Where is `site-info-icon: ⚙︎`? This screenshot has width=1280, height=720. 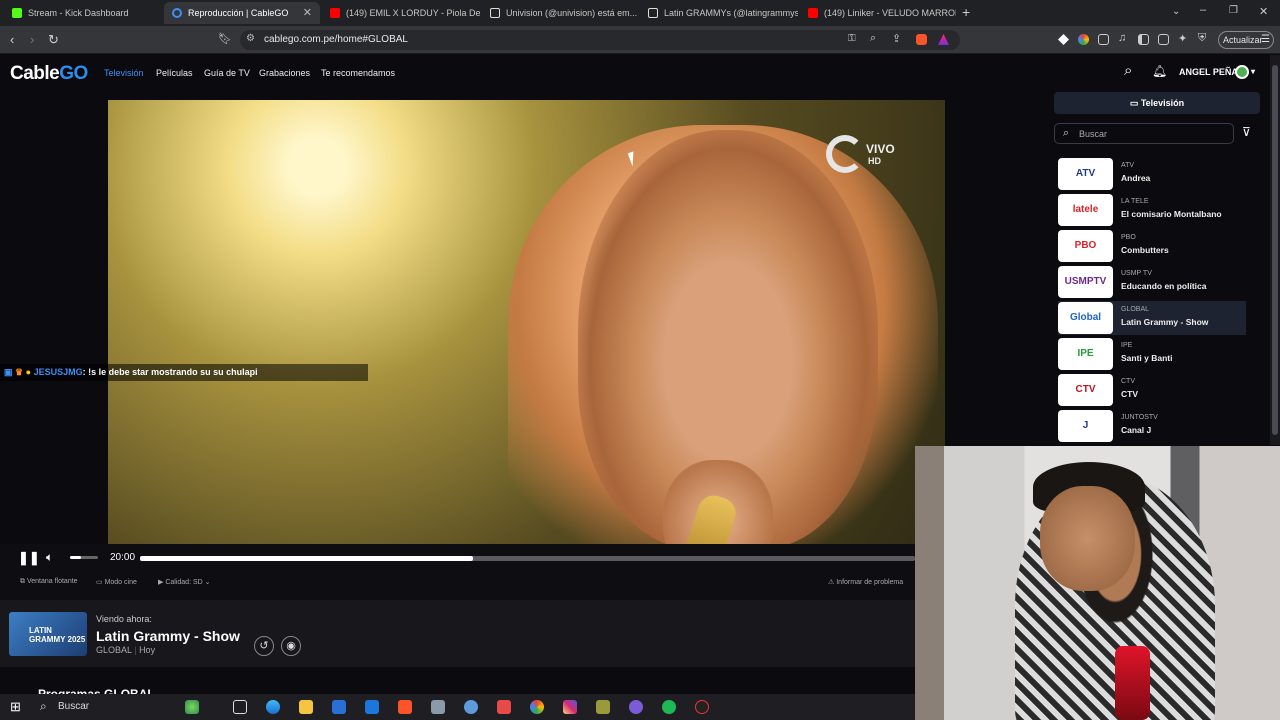 site-info-icon: ⚙︎ is located at coordinates (250, 38).